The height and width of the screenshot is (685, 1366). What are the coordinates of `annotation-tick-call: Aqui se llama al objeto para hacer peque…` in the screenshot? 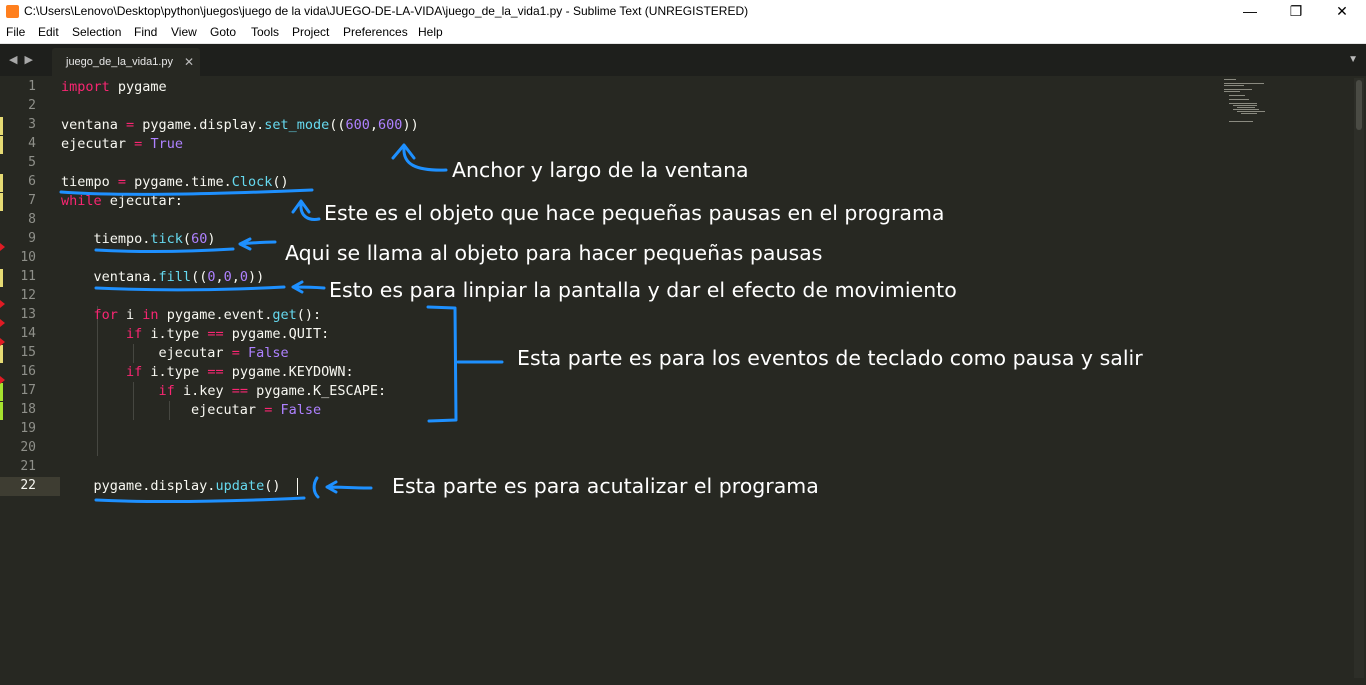 It's located at (554, 253).